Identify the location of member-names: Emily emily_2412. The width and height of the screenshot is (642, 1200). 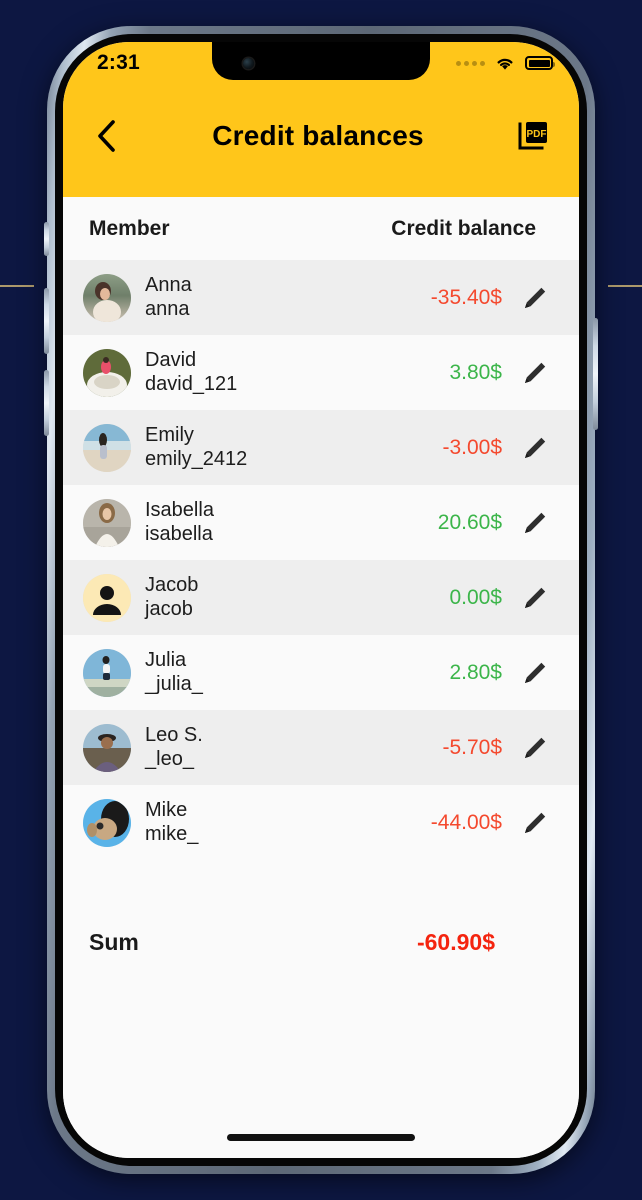
(196, 447).